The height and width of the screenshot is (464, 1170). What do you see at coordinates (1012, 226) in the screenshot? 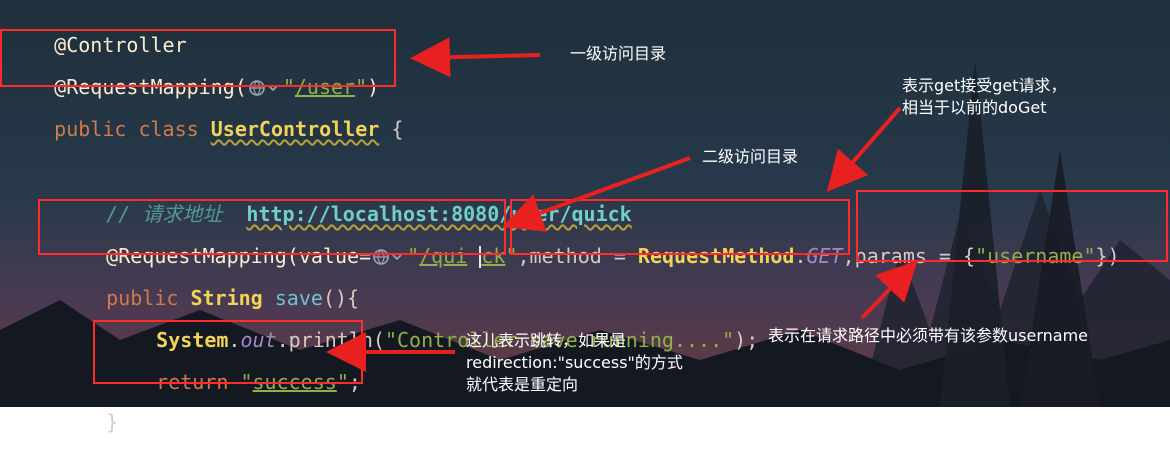
I see `params-highlight-box` at bounding box center [1012, 226].